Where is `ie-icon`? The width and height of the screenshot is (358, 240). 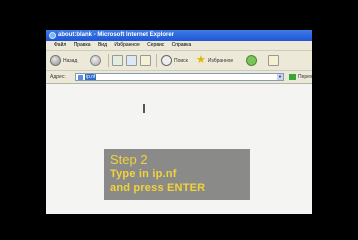 ie-icon is located at coordinates (52, 35).